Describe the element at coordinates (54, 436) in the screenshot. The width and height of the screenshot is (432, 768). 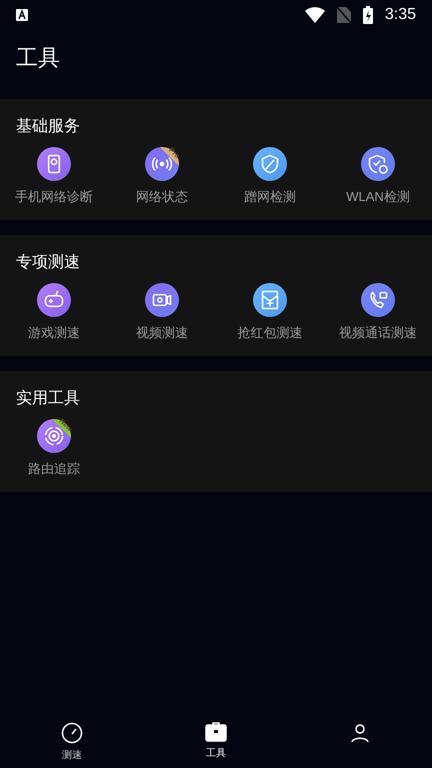
I see `target-icon` at that location.